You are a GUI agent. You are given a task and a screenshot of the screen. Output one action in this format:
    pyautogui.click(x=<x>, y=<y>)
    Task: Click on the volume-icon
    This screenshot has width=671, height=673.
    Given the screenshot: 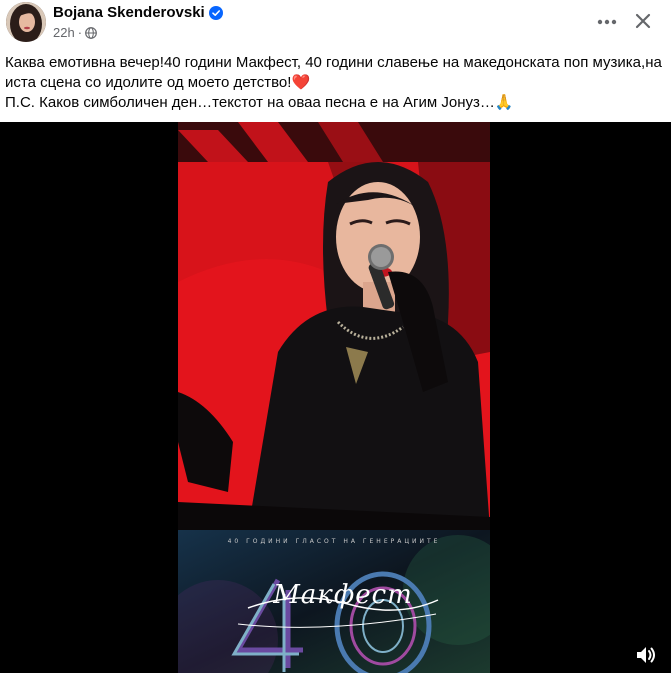 What is the action you would take?
    pyautogui.click(x=646, y=655)
    